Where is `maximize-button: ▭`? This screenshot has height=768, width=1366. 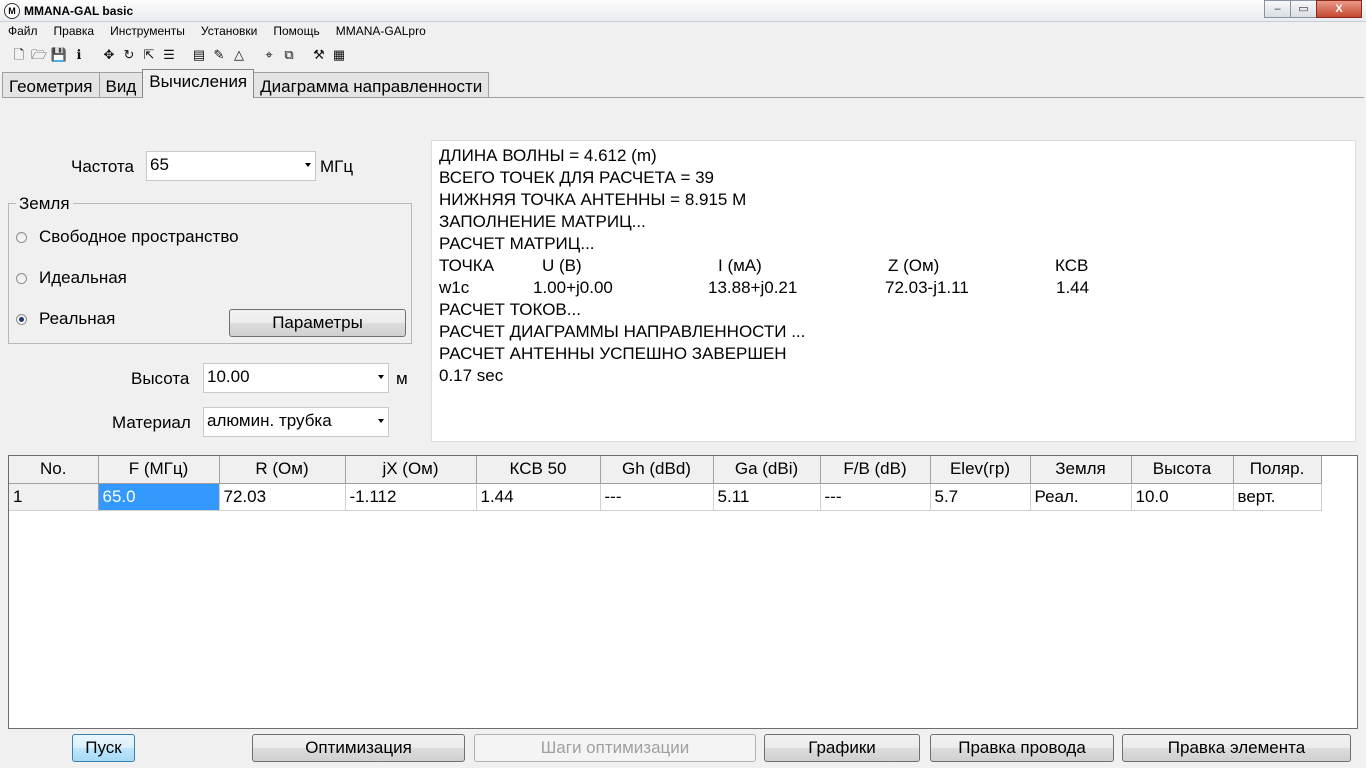 maximize-button: ▭ is located at coordinates (1303, 9).